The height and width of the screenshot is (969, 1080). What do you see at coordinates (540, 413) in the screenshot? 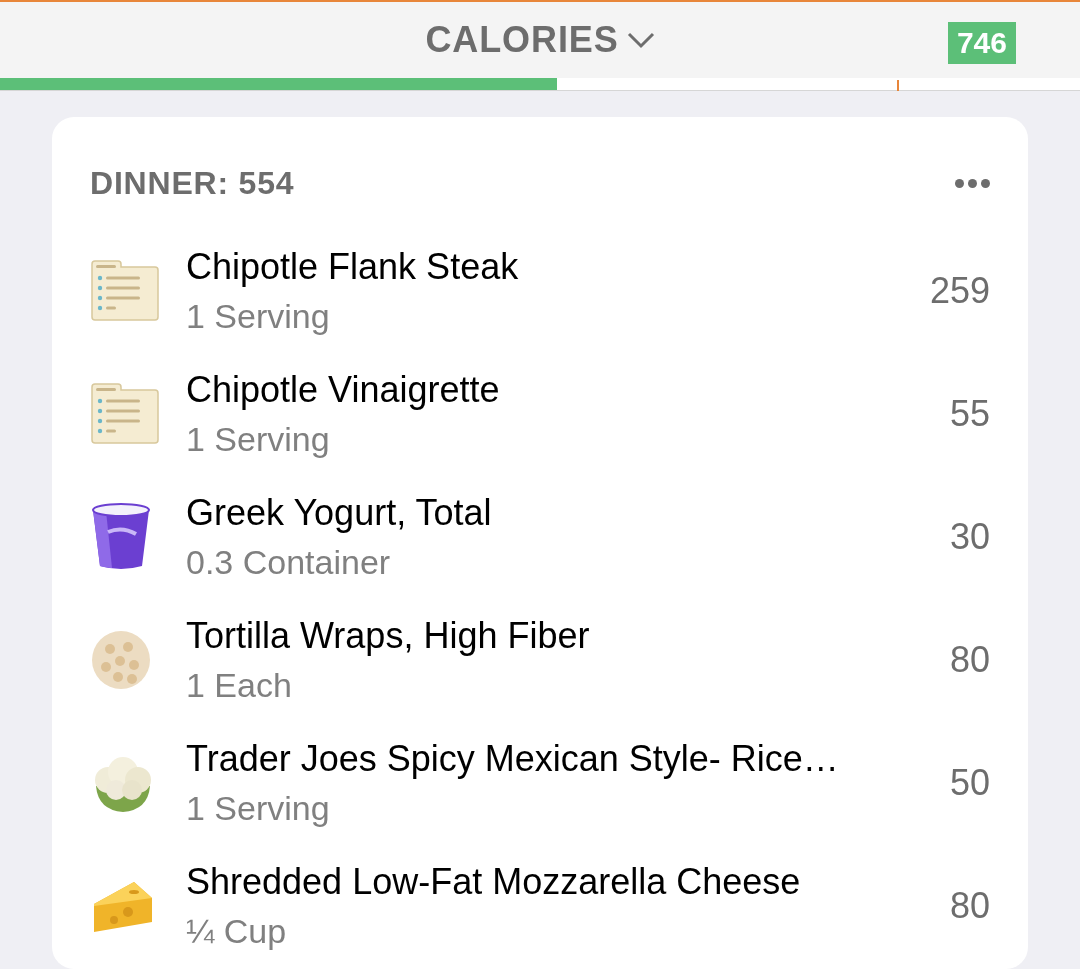
I see `food-entry: Chipotle Vinaigrette 1 Serving 55` at bounding box center [540, 413].